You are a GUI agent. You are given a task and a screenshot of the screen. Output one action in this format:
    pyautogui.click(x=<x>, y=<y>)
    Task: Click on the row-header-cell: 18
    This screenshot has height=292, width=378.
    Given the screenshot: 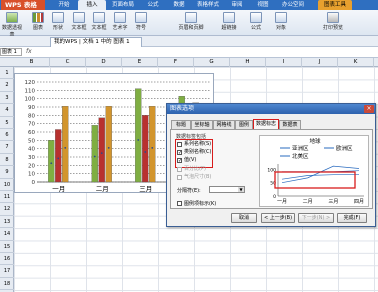 What is the action you would take?
    pyautogui.click(x=7, y=284)
    